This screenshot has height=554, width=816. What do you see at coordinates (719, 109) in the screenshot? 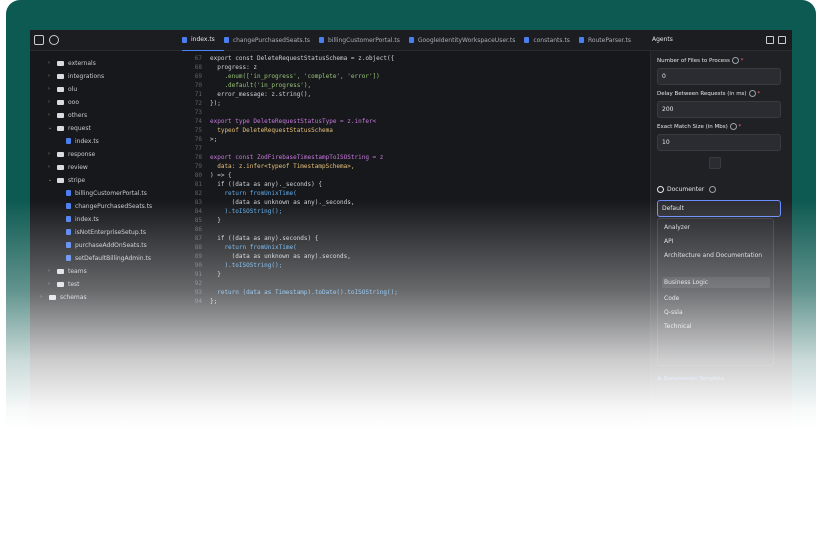
I see `delay-between-requests-input: 200` at bounding box center [719, 109].